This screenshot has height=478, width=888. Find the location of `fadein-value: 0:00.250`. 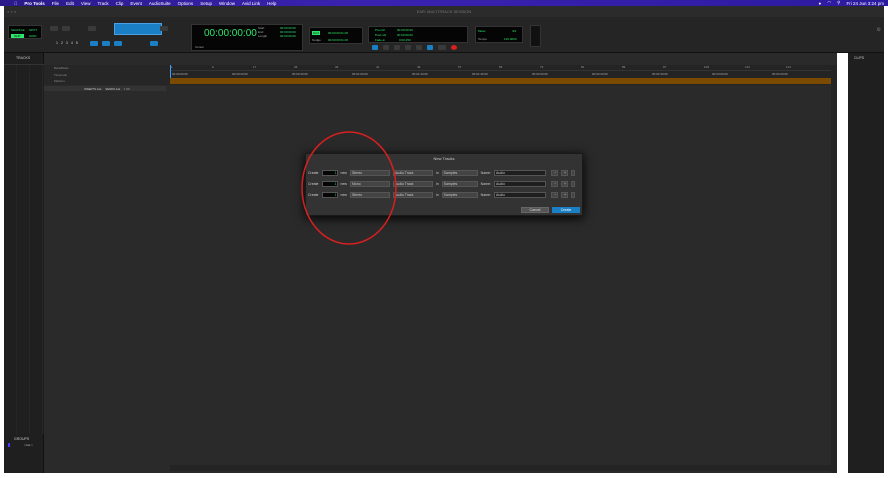

fadein-value: 0:00.250 is located at coordinates (405, 40).